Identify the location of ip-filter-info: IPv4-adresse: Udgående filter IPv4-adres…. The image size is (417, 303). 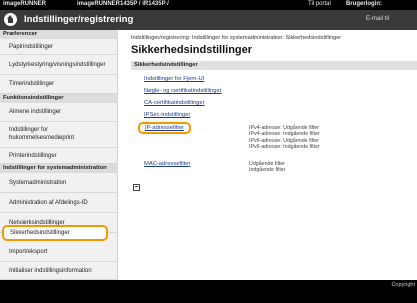
(284, 138).